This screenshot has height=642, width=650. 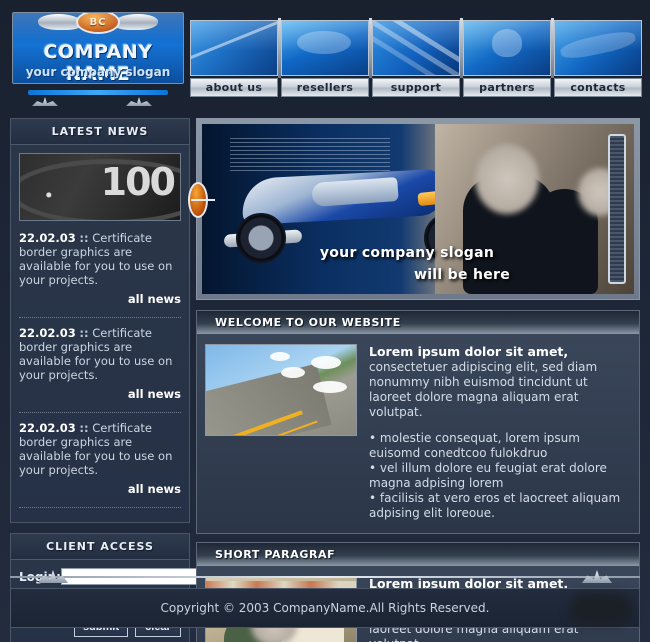 I want to click on nav-thumbnail-partners-icon, so click(x=507, y=48).